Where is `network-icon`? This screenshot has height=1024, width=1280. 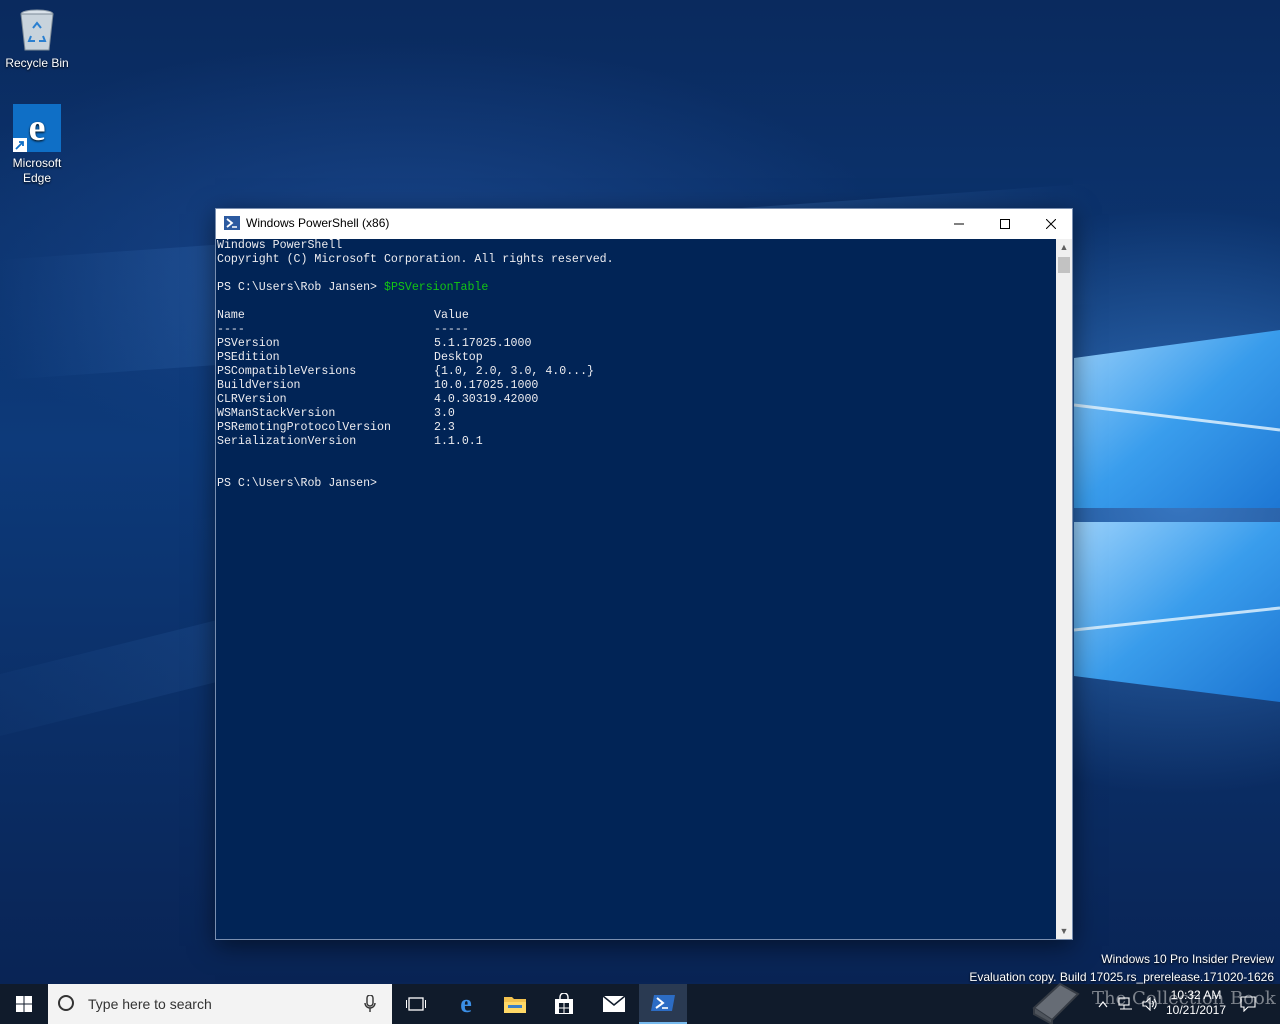
network-icon is located at coordinates (1125, 1003).